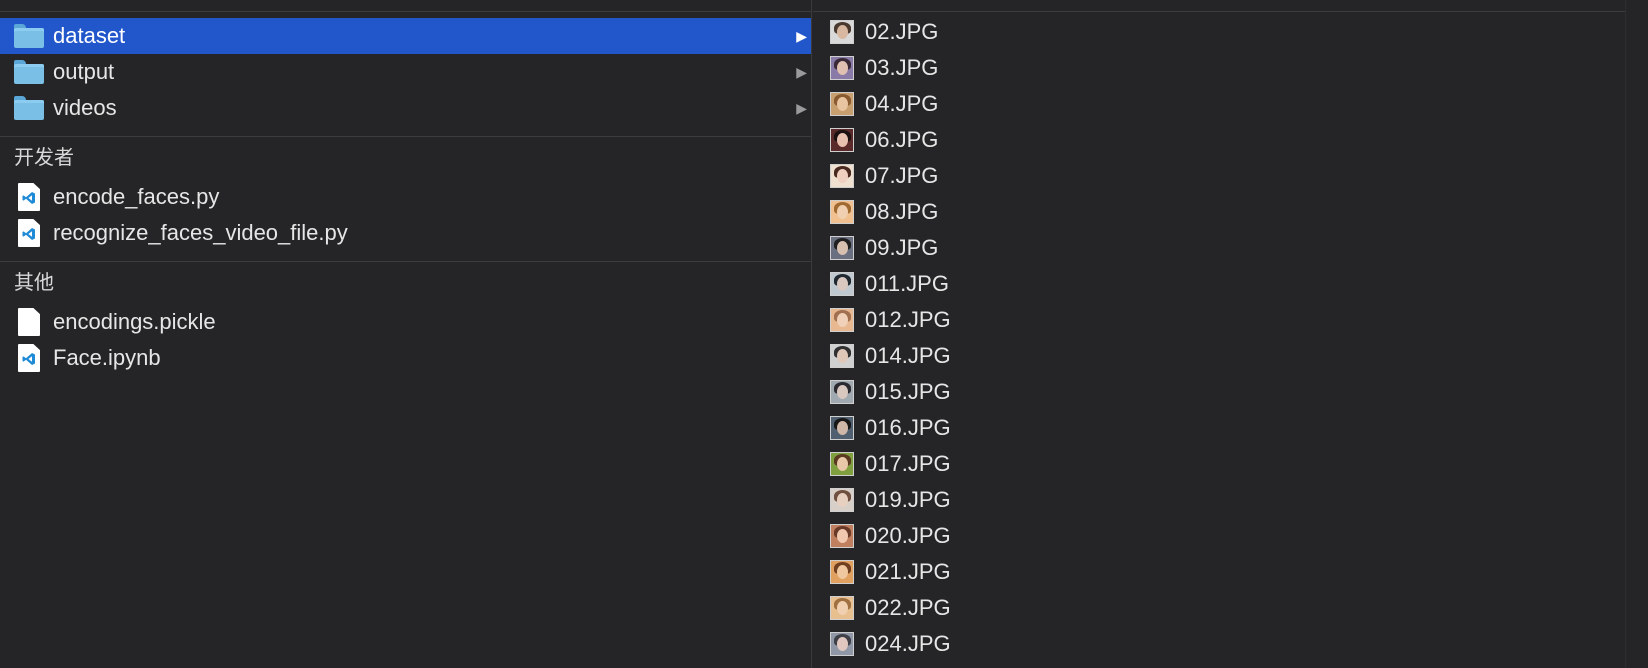 This screenshot has width=1648, height=668. Describe the element at coordinates (1219, 140) in the screenshot. I see `image-file-row: 06.JPG` at that location.